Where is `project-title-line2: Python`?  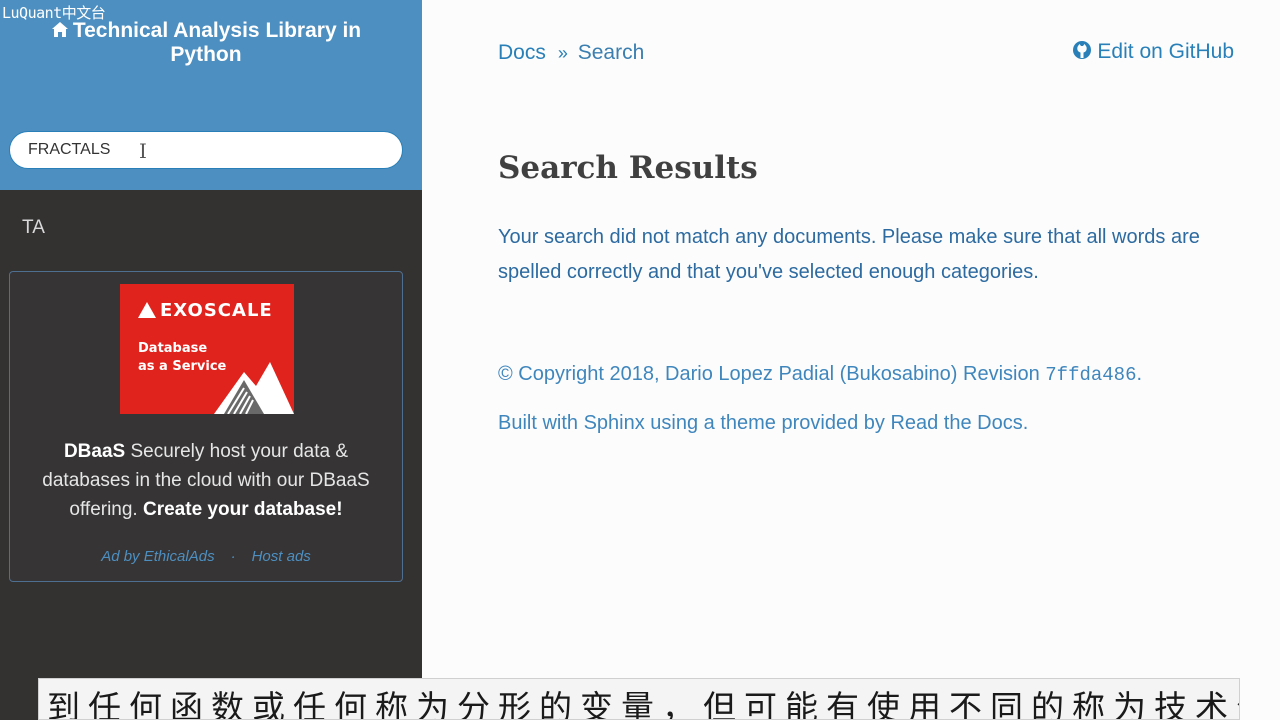
project-title-line2: Python is located at coordinates (206, 54).